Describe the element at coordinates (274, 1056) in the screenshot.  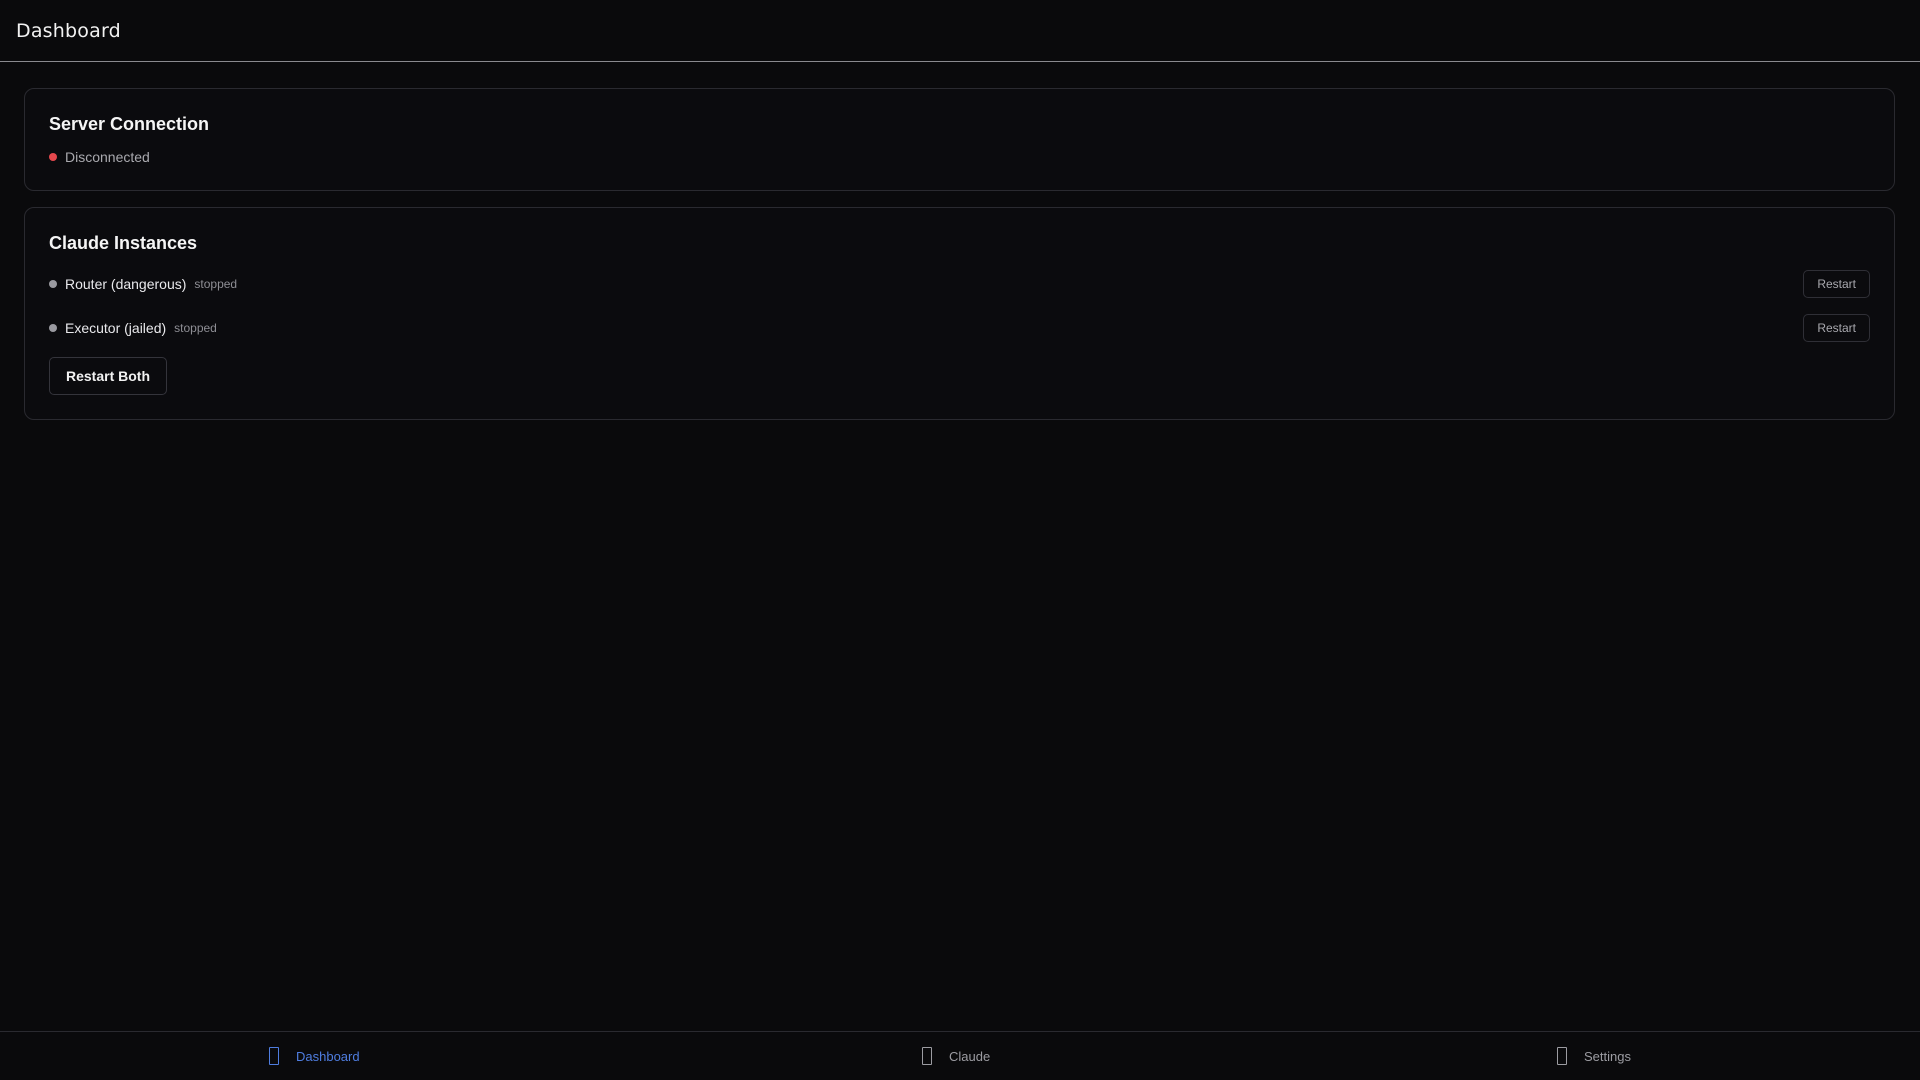
I see `dashboard-icon` at that location.